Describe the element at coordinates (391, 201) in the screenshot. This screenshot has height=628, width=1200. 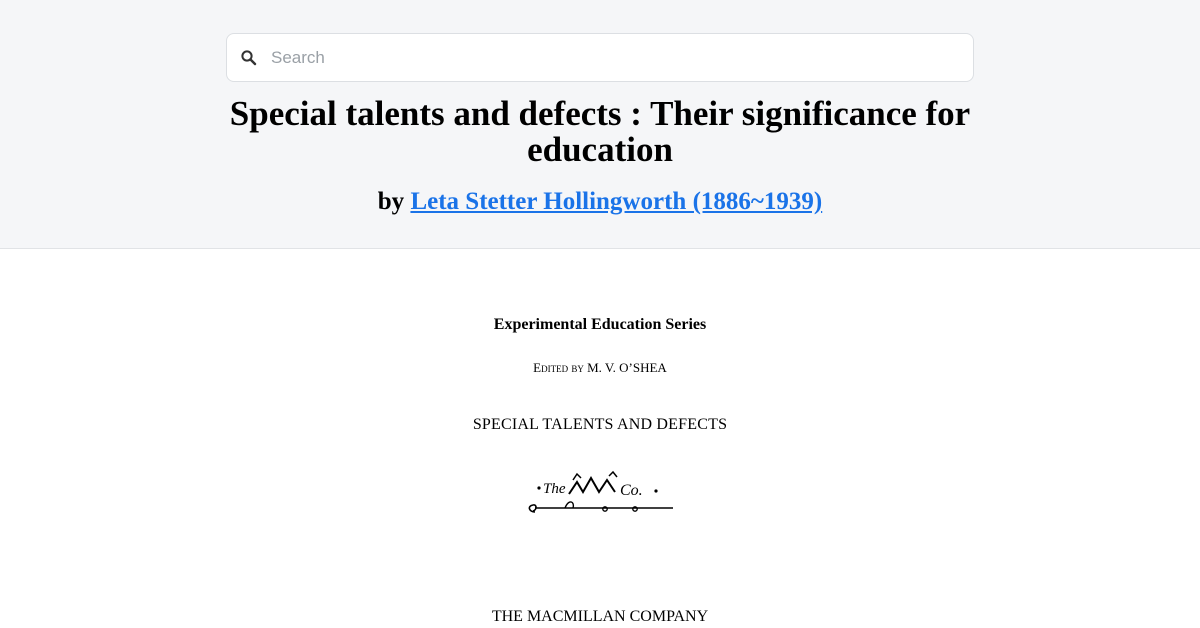
I see `byline-prefix: by` at that location.